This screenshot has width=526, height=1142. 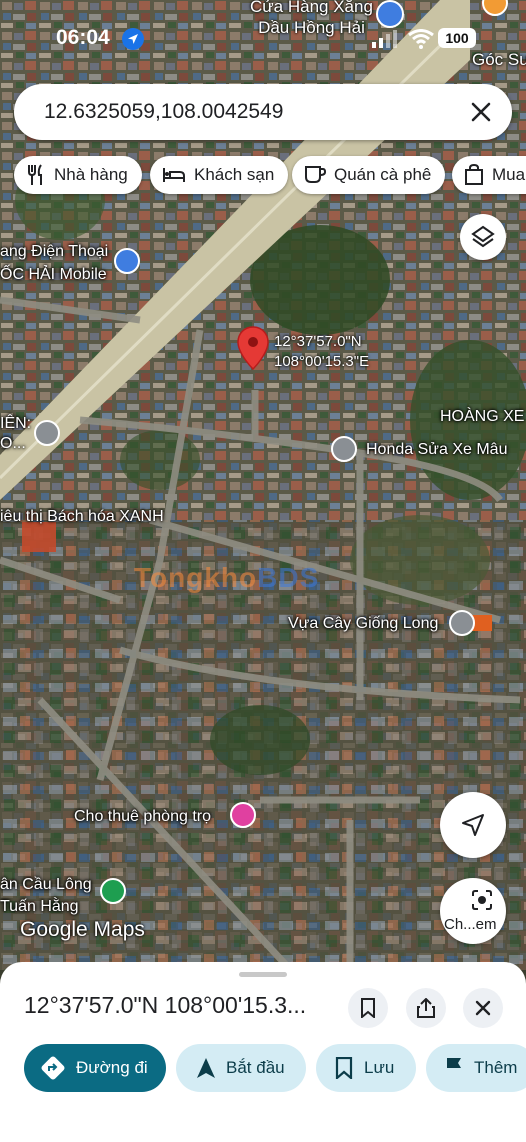 What do you see at coordinates (255, 1067) in the screenshot?
I see `start-label: Bắt đầu` at bounding box center [255, 1067].